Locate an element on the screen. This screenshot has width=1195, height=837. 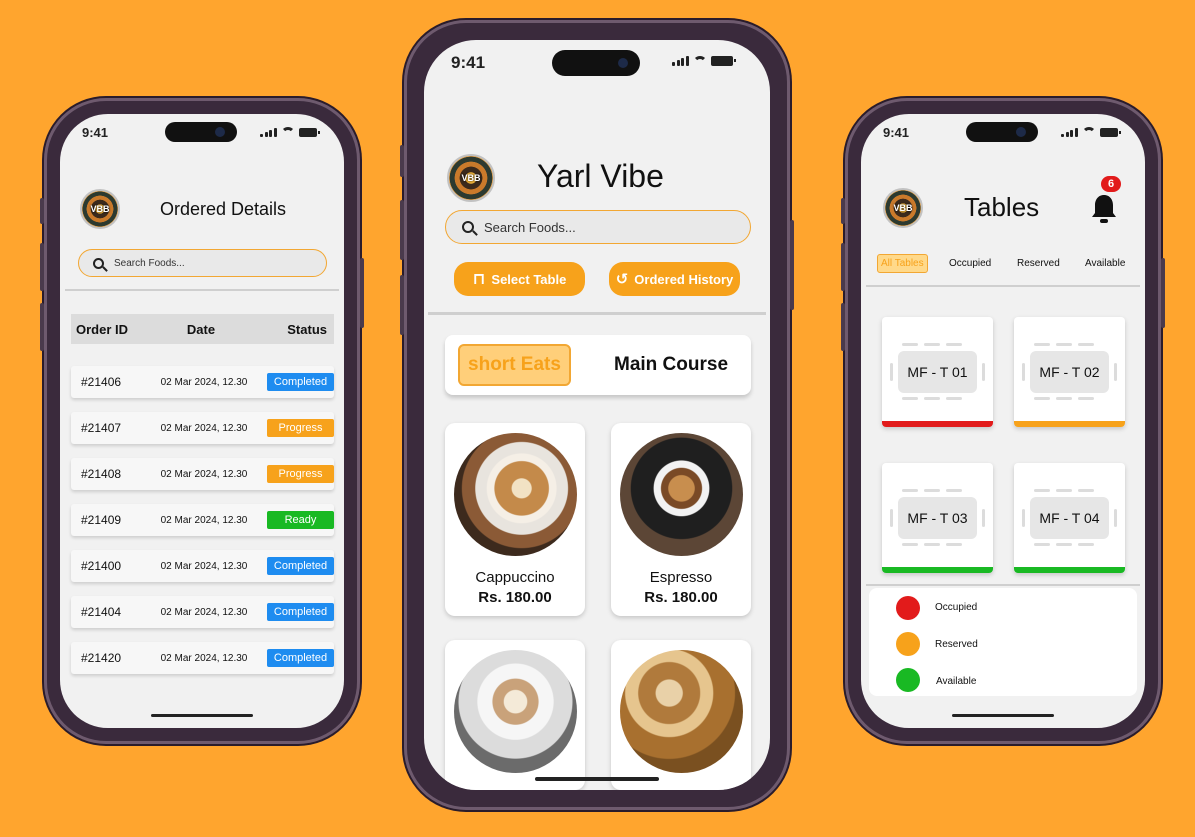
table-label: MF - T 04 is located at coordinates (1069, 518).